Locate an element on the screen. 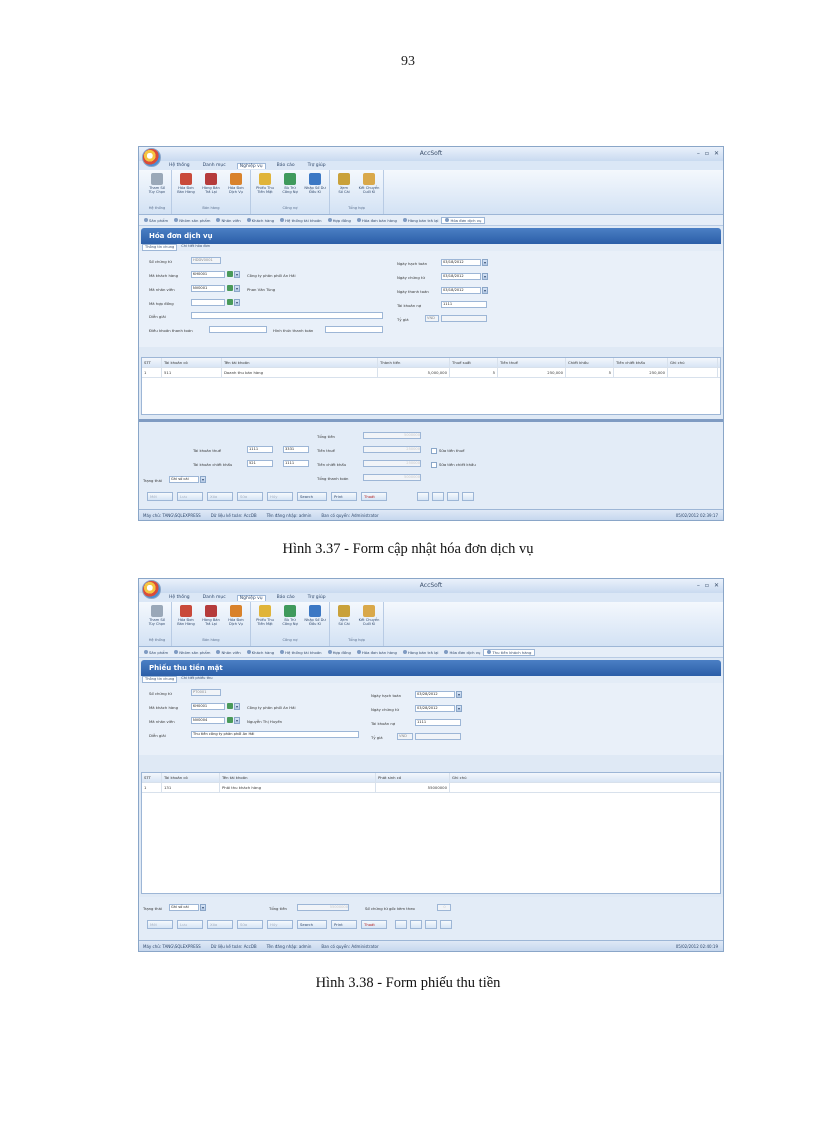 Image resolution: width=816 pixels, height=1123 pixels. hinh-thuc-field is located at coordinates (354, 329).